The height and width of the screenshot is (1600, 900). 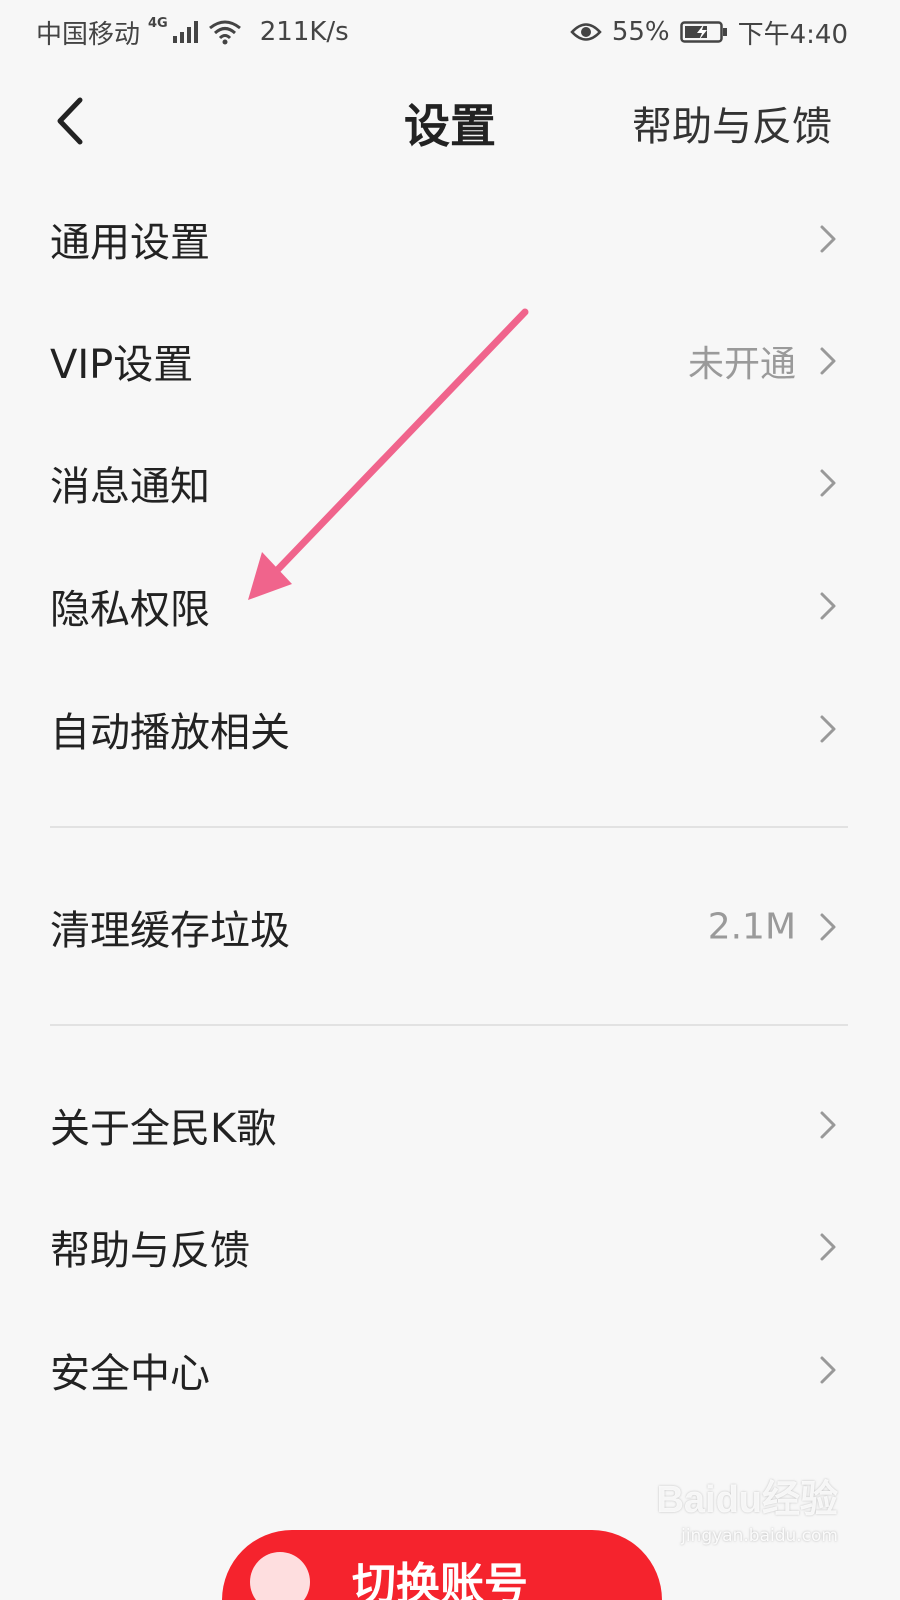 What do you see at coordinates (280, 1576) in the screenshot?
I see `switch-account-icon` at bounding box center [280, 1576].